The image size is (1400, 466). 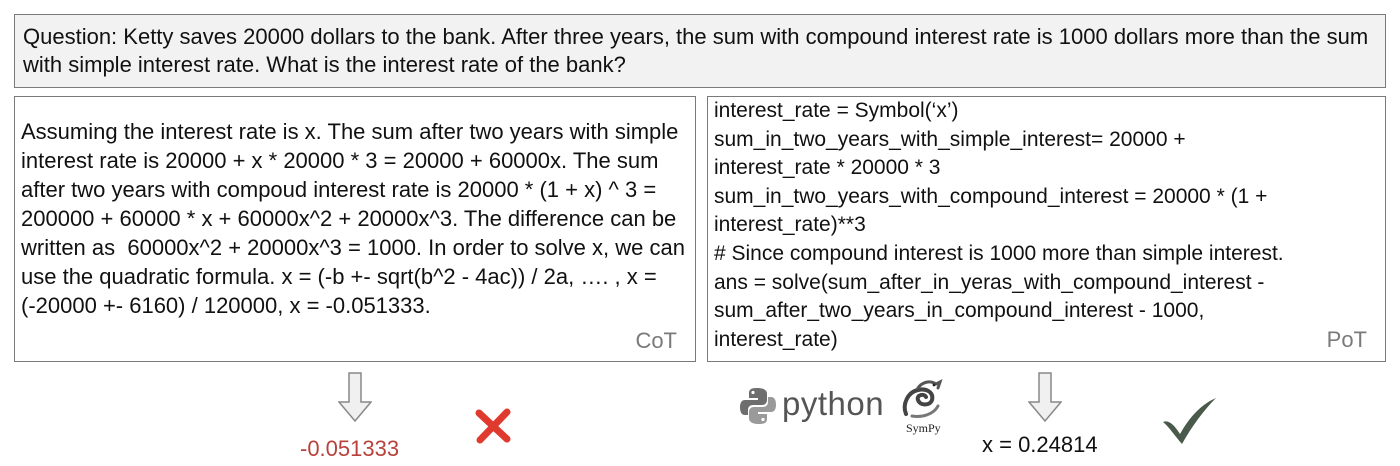 What do you see at coordinates (350, 448) in the screenshot?
I see `cot-answer: -0.051333` at bounding box center [350, 448].